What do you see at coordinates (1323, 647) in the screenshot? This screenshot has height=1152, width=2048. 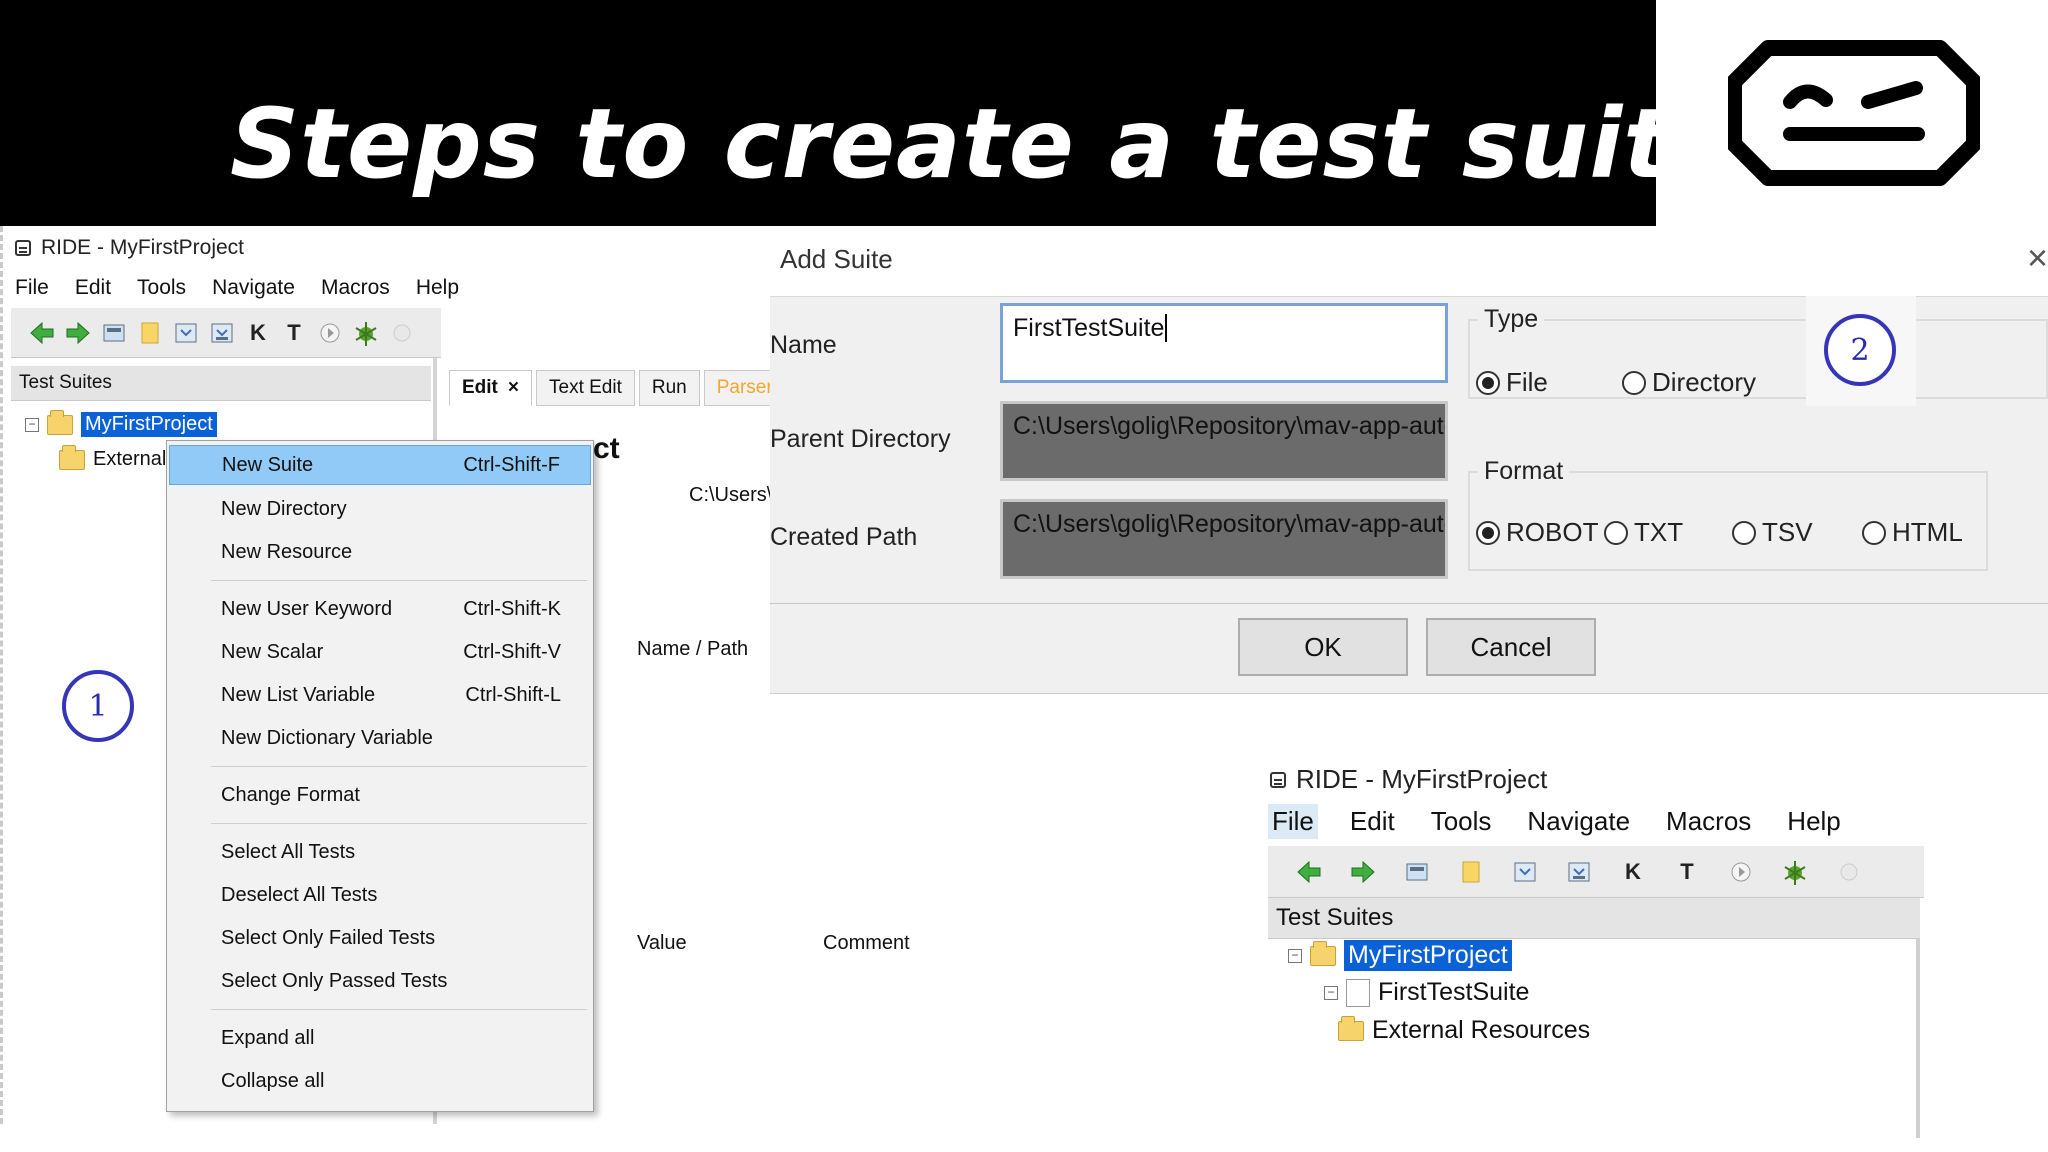 I see `ok-button: OK` at bounding box center [1323, 647].